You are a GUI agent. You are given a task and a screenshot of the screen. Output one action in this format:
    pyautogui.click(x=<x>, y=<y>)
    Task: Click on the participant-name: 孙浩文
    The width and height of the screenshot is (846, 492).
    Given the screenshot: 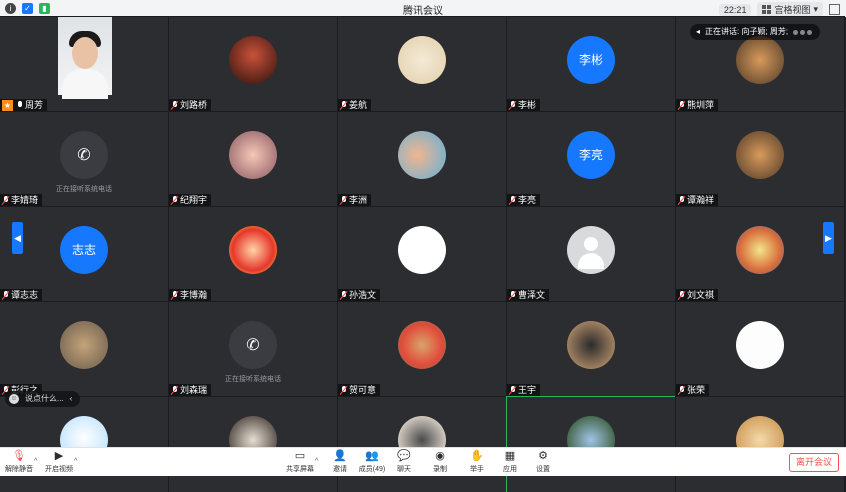 What is the action you would take?
    pyautogui.click(x=363, y=295)
    